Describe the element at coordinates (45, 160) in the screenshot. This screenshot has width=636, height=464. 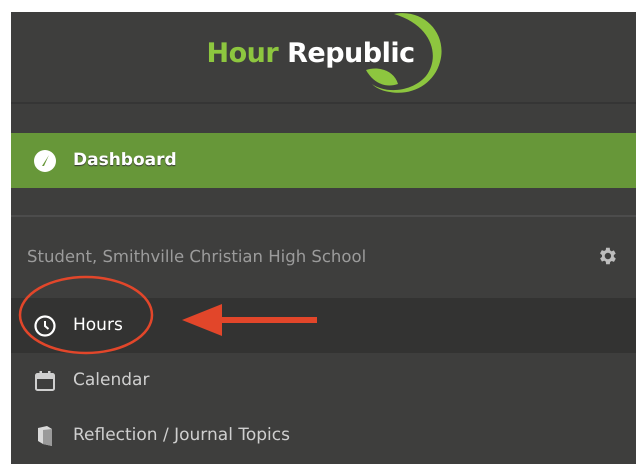
I see `gauge-icon` at that location.